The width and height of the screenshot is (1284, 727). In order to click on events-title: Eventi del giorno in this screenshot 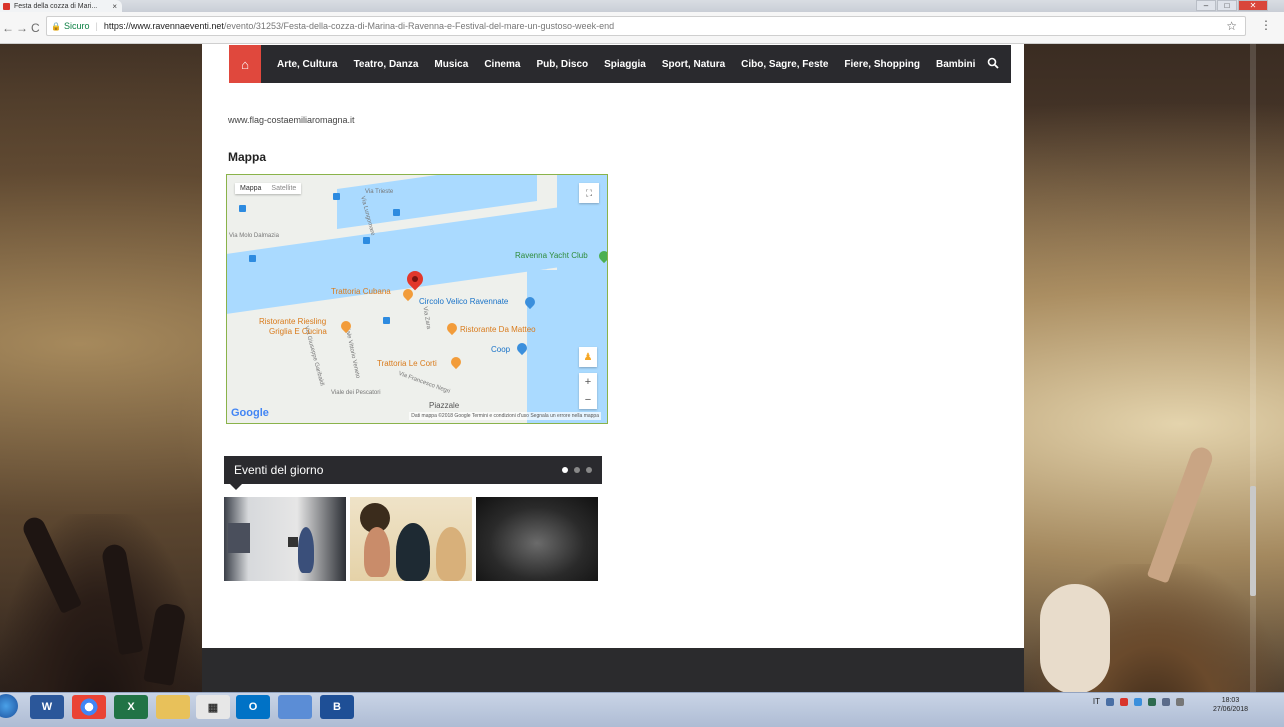, I will do `click(279, 470)`.